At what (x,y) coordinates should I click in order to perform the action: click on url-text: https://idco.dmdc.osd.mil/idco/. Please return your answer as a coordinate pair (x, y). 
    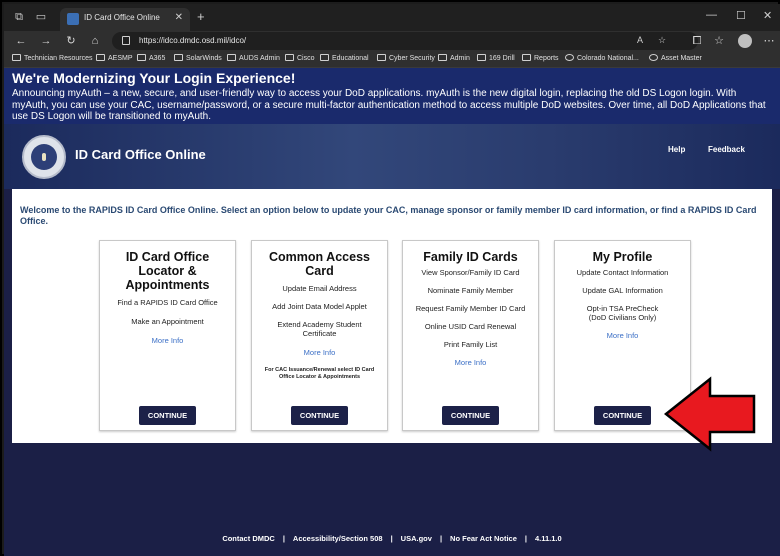
    Looking at the image, I should click on (192, 40).